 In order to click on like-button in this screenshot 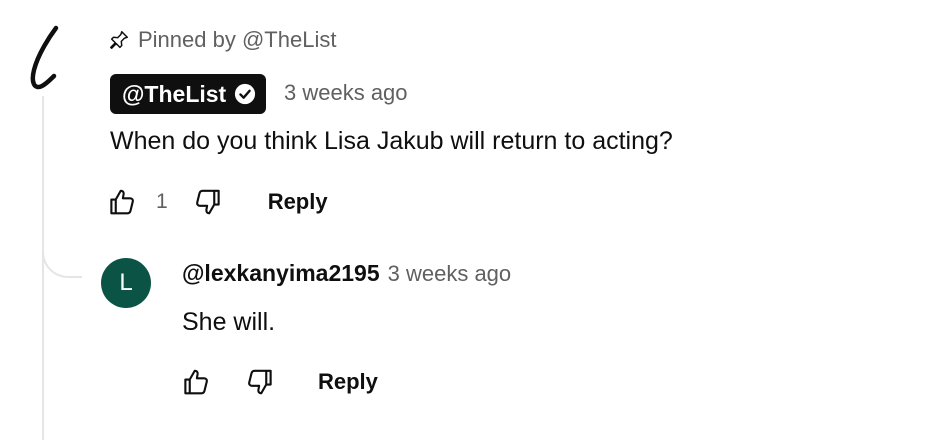, I will do `click(122, 202)`.